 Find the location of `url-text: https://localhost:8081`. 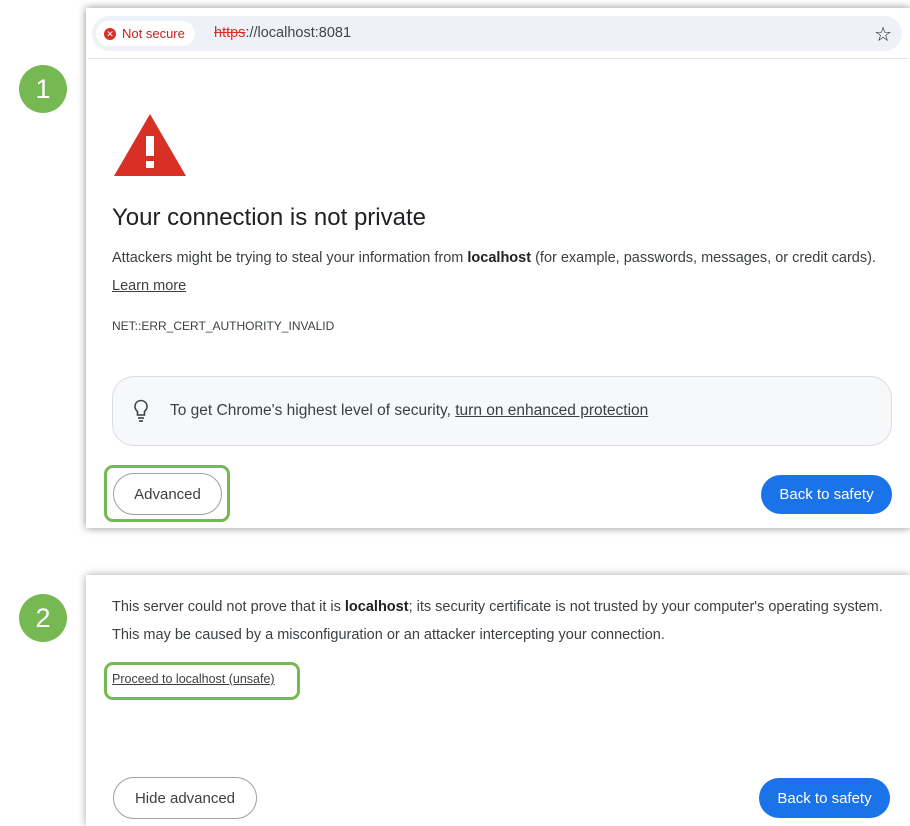

url-text: https://localhost:8081 is located at coordinates (282, 33).